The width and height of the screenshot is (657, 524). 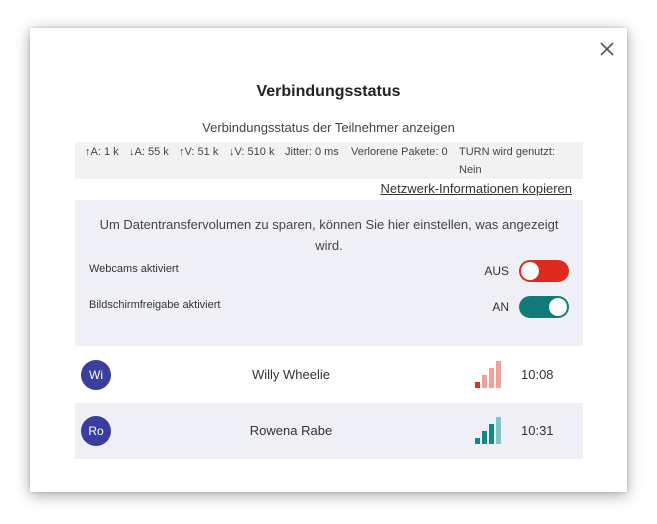 What do you see at coordinates (537, 430) in the screenshot?
I see `participant-time: 10:31` at bounding box center [537, 430].